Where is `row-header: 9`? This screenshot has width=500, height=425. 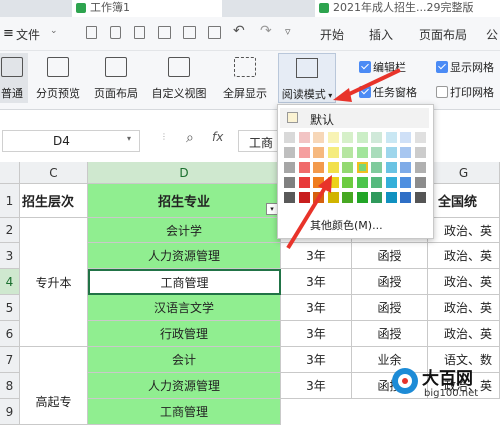
row-header: 9 is located at coordinates (10, 412).